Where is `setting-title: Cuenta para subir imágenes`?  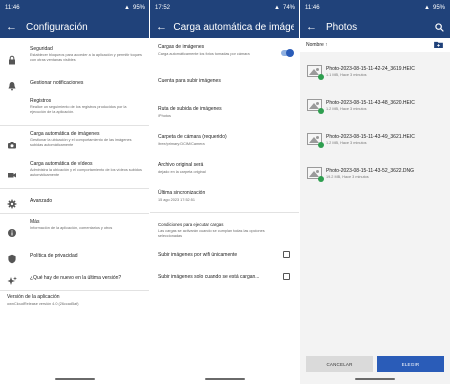
setting-title: Cuenta para subir imágenes is located at coordinates (189, 81).